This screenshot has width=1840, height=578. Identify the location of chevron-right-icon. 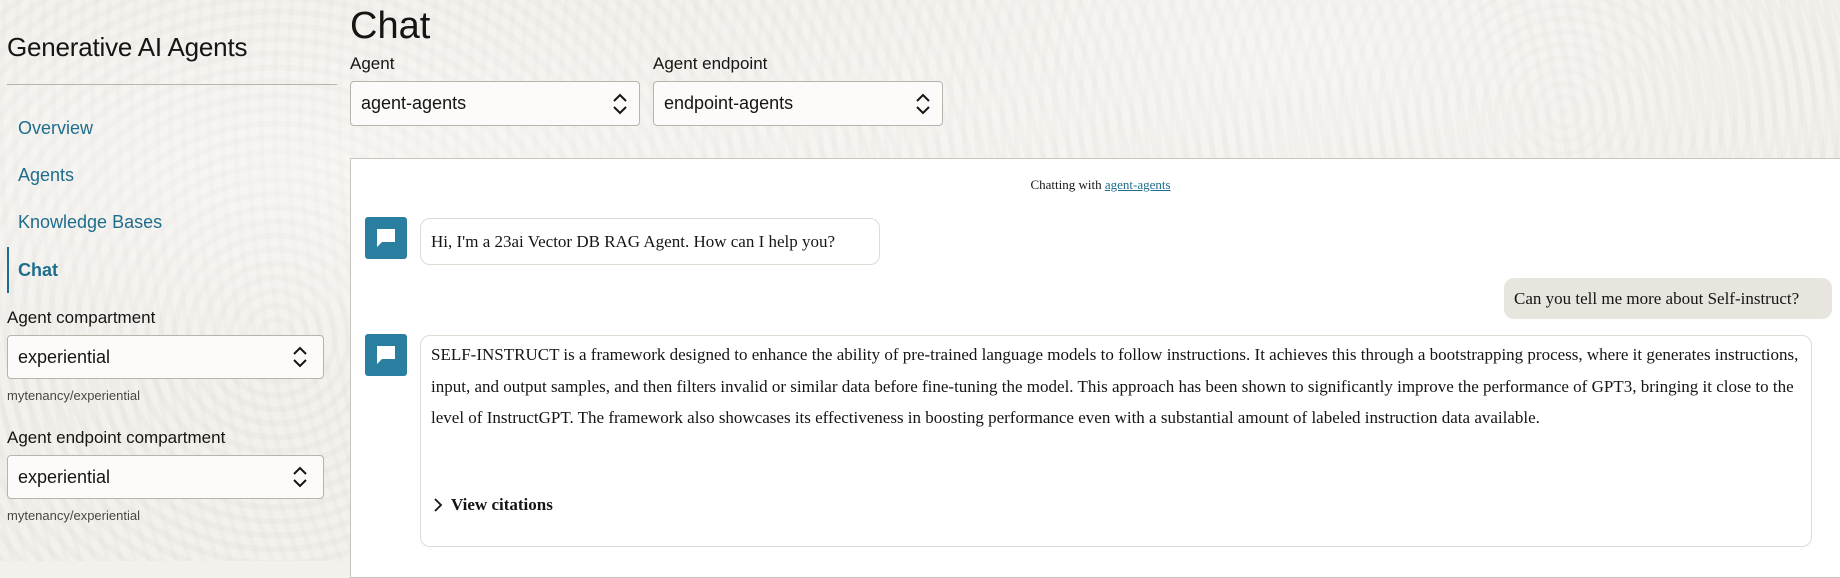
(438, 505).